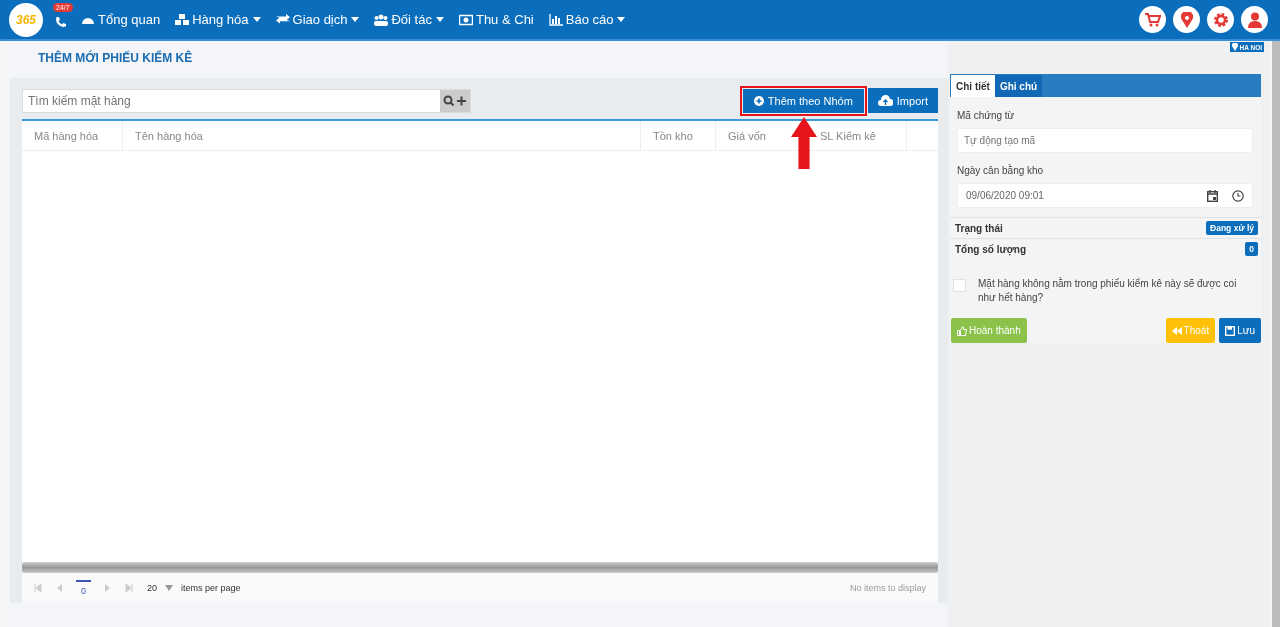 The height and width of the screenshot is (627, 1280). Describe the element at coordinates (1212, 195) in the screenshot. I see `calendar-icon` at that location.